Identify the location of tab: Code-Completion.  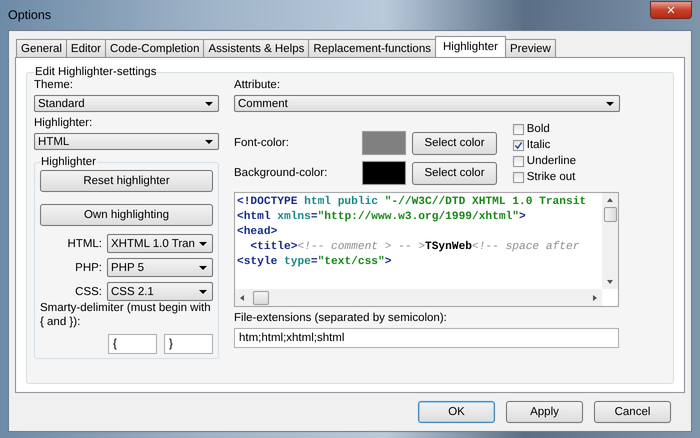
(154, 48).